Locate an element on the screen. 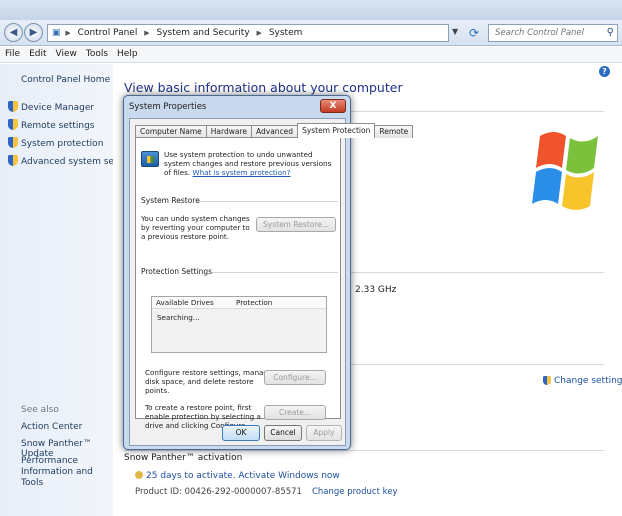  activation-heading: Snow Panther™ activation is located at coordinates (183, 458).